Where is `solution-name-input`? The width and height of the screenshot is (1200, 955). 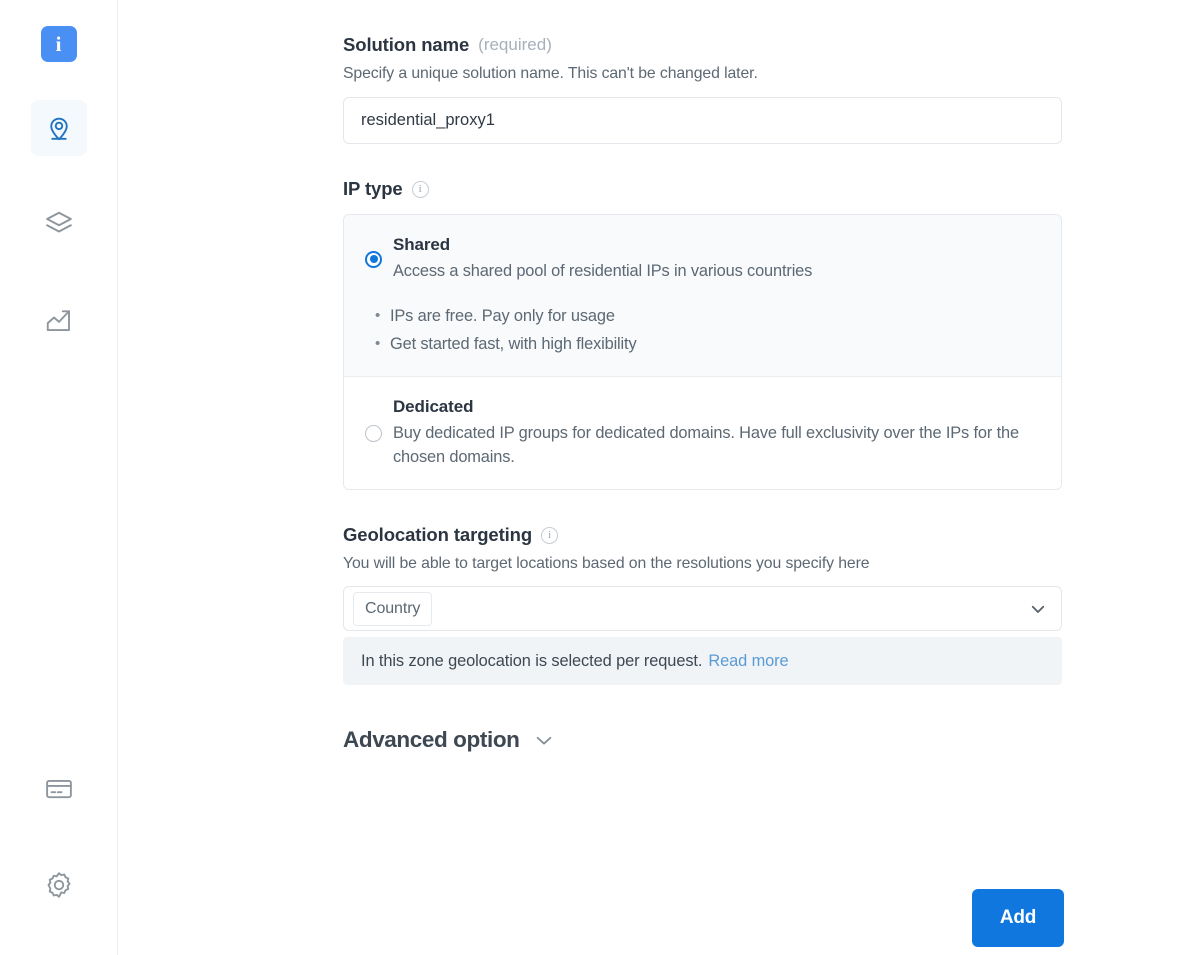
solution-name-input is located at coordinates (702, 120).